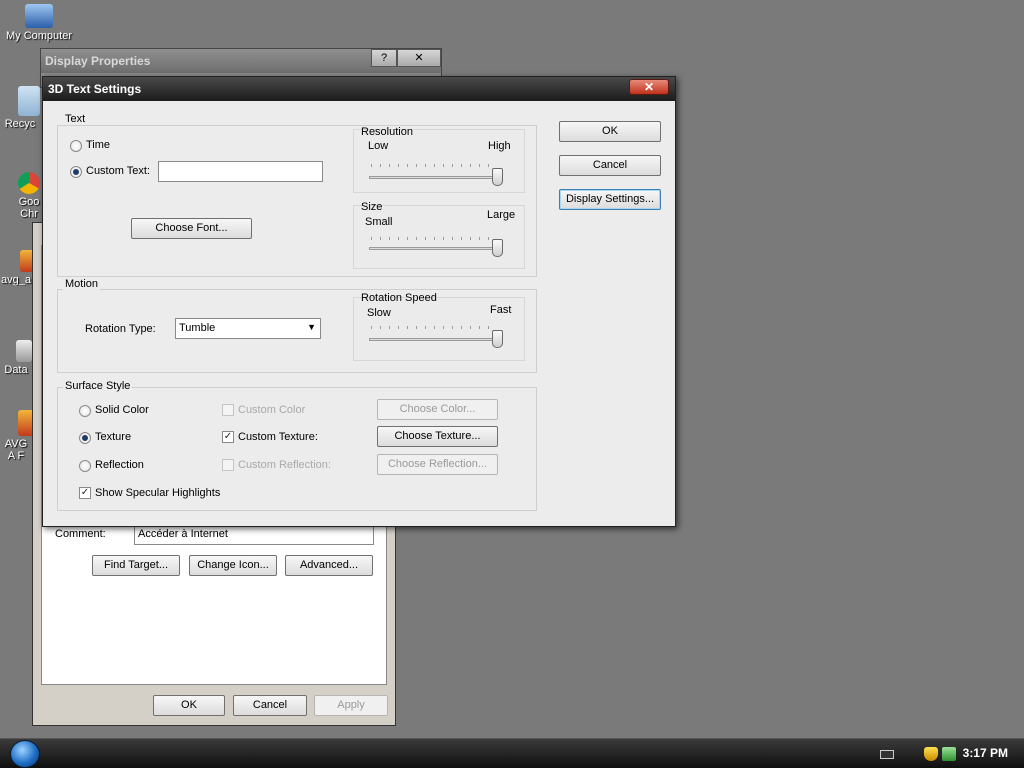 The height and width of the screenshot is (768, 1024). I want to click on custom-texture-label: Custom Texture:, so click(278, 437).